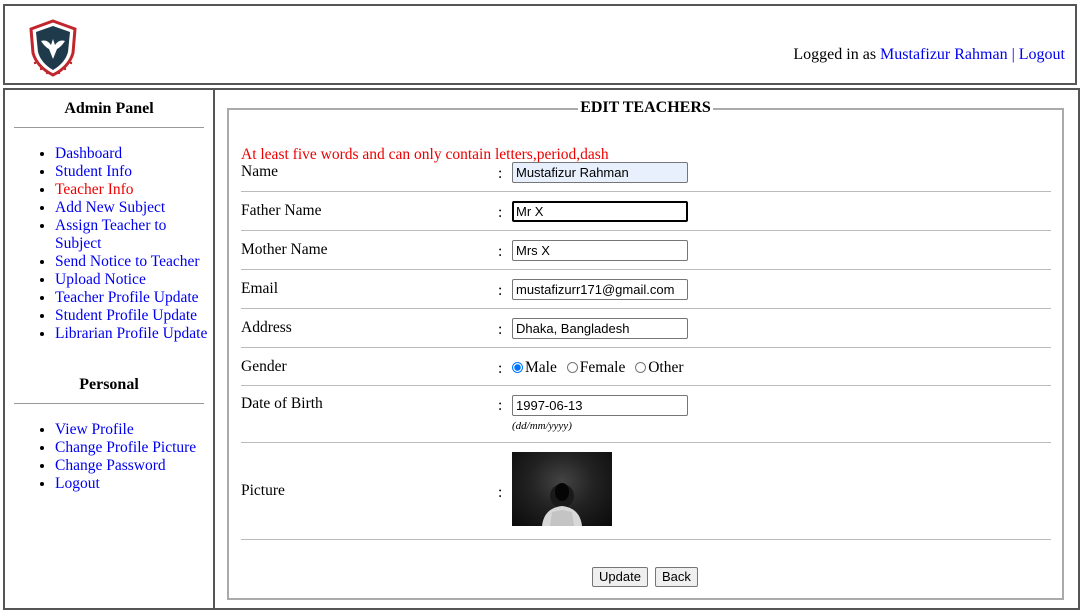  What do you see at coordinates (260, 171) in the screenshot?
I see `name-label: Name` at bounding box center [260, 171].